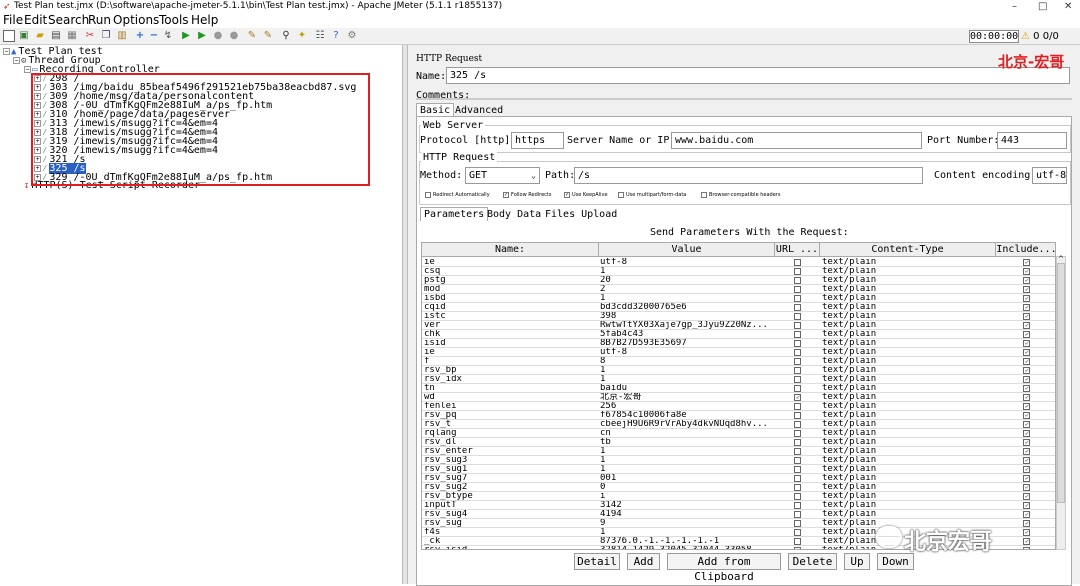  I want to click on comments-field, so click(744, 99).